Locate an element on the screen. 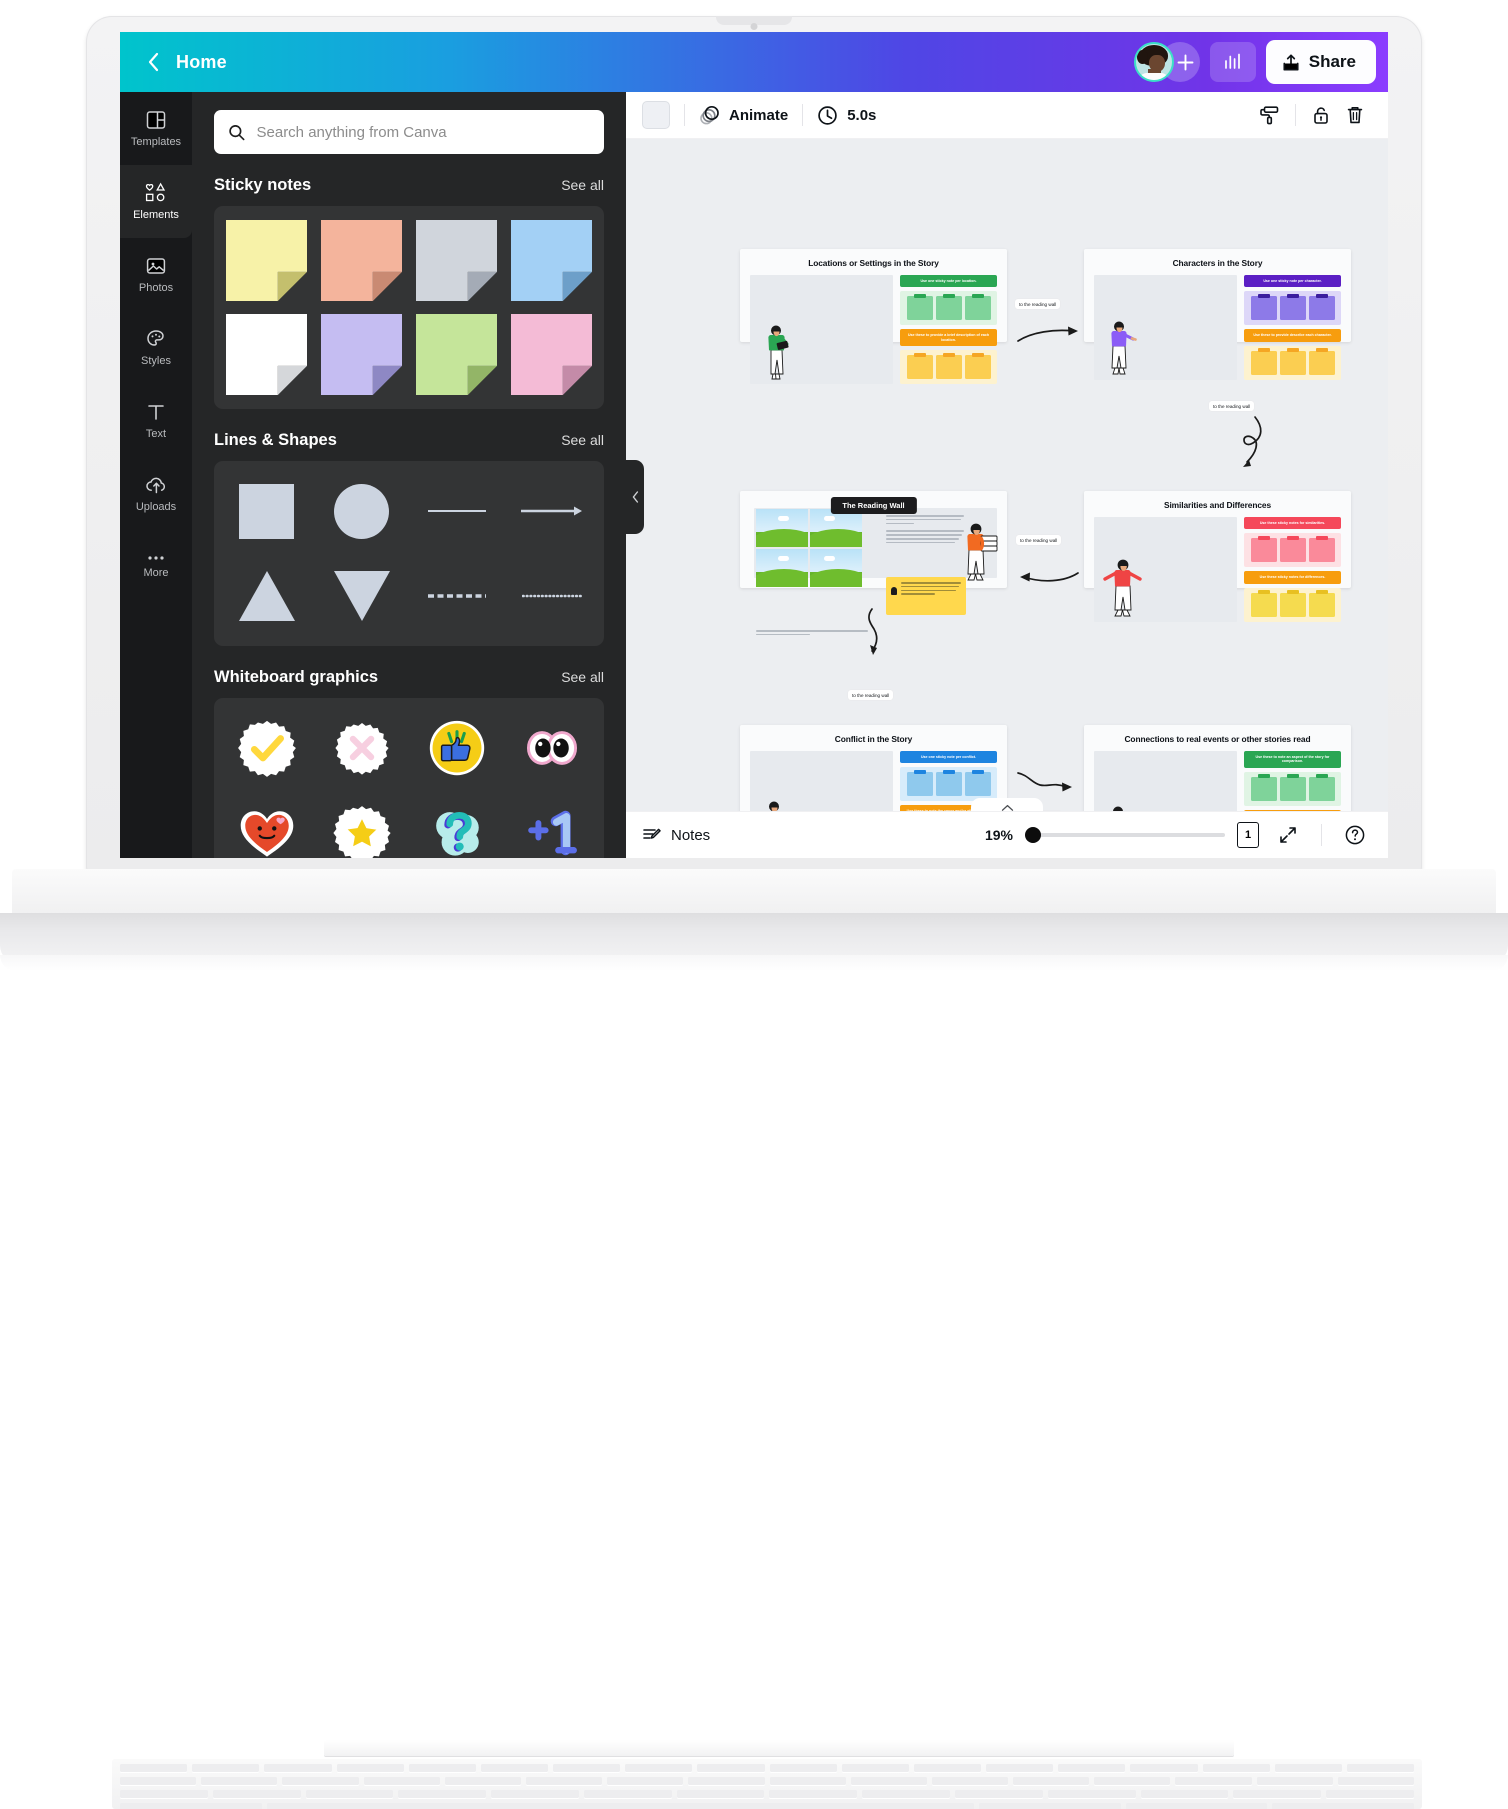 The height and width of the screenshot is (1809, 1508). sticky-note-yellow is located at coordinates (266, 260).